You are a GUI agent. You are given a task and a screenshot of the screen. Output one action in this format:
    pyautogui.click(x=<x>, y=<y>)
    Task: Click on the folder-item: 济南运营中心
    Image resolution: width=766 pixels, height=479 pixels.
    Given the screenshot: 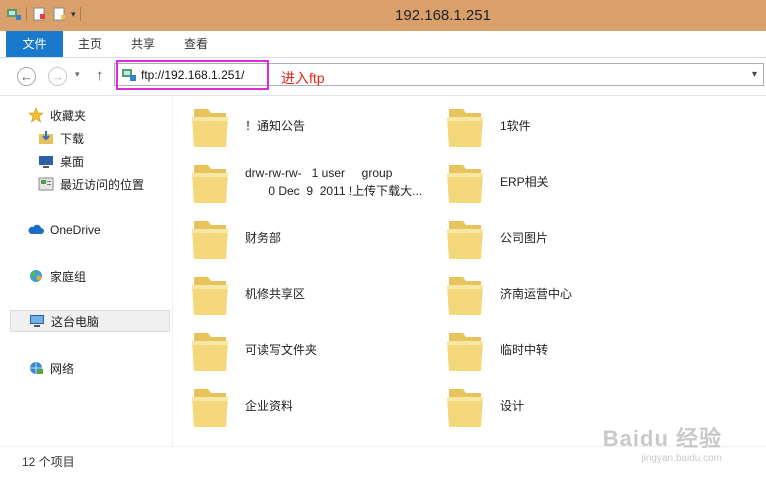 What is the action you would take?
    pyautogui.click(x=508, y=294)
    